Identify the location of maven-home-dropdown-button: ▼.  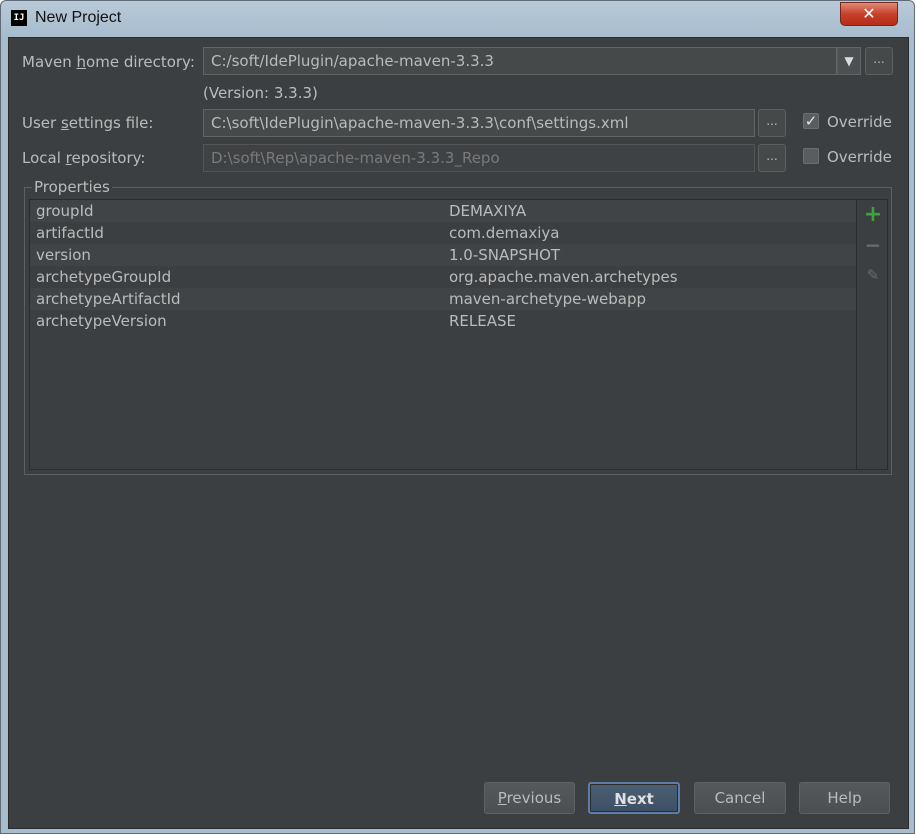
(849, 61).